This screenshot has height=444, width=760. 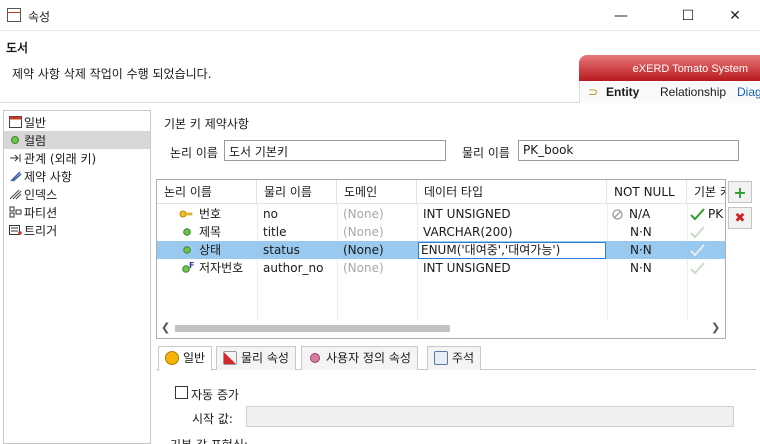 I want to click on close-button: ✕, so click(x=735, y=15).